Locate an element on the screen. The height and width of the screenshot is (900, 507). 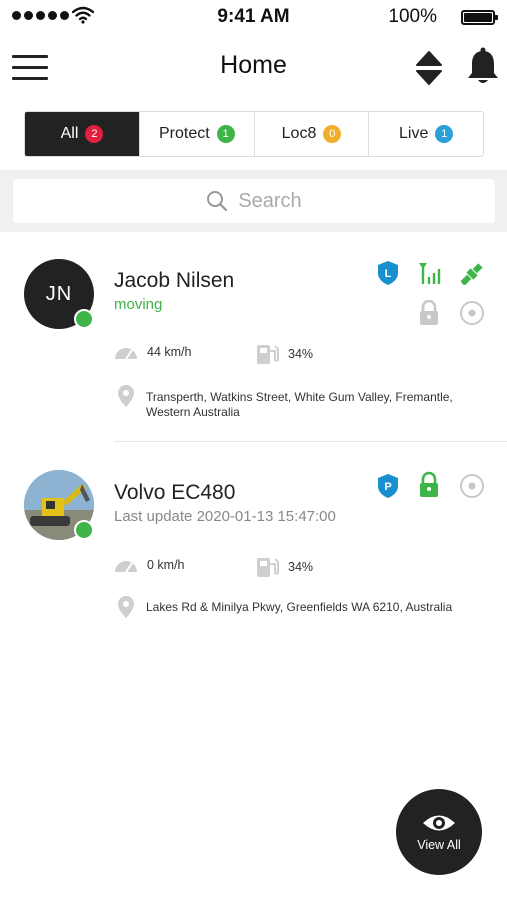
status-bar: 9:41 AM 100% is located at coordinates (253, 17).